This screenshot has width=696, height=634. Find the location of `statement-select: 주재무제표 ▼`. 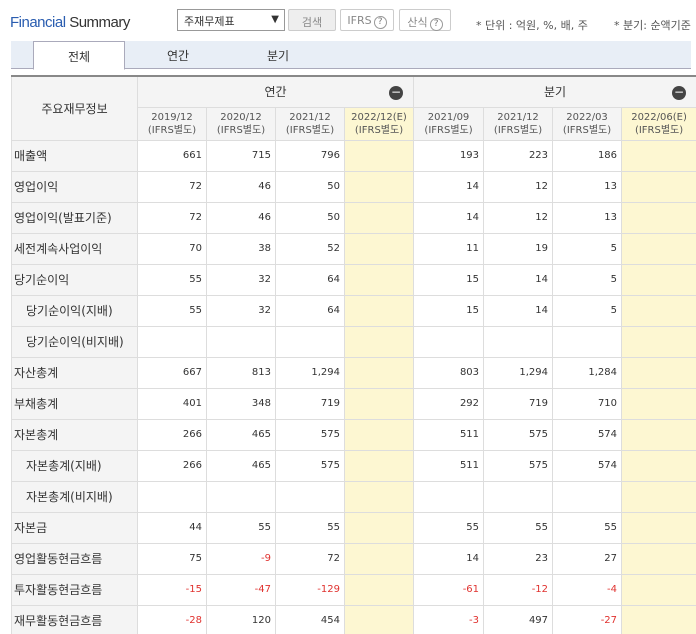

statement-select: 주재무제표 ▼ is located at coordinates (231, 20).